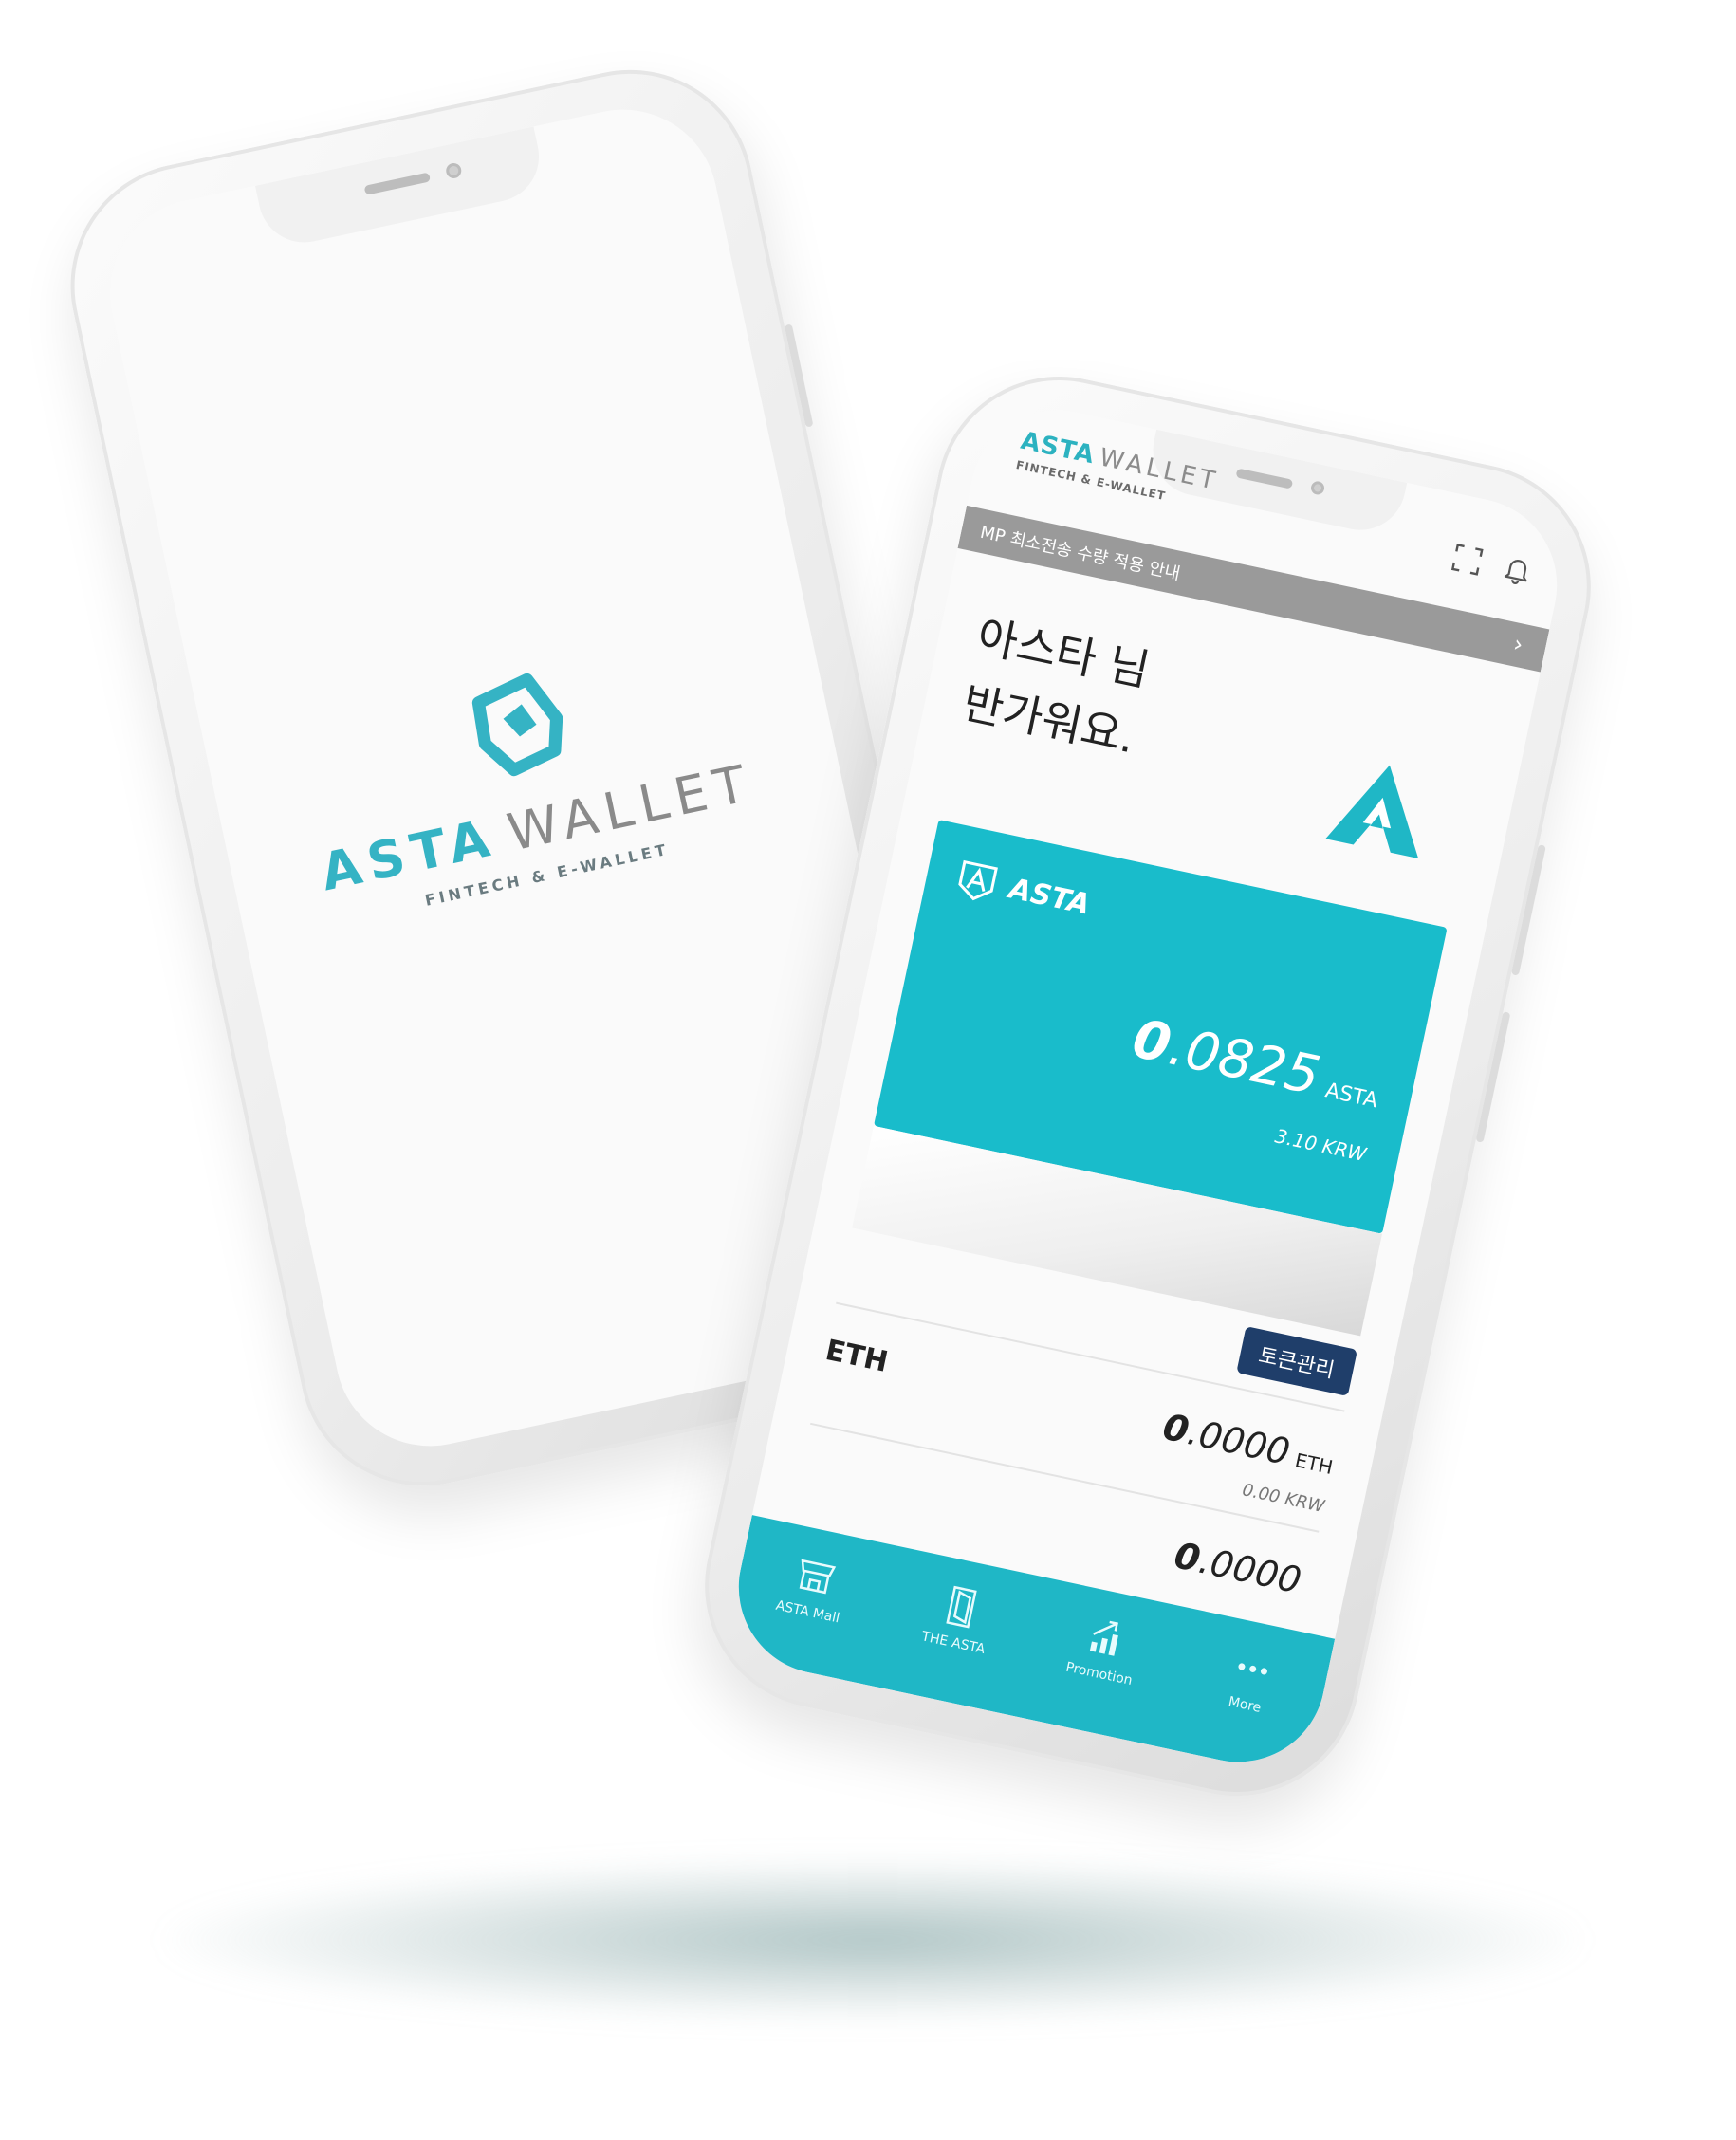  I want to click on card-brand: ASTA, so click(1023, 891).